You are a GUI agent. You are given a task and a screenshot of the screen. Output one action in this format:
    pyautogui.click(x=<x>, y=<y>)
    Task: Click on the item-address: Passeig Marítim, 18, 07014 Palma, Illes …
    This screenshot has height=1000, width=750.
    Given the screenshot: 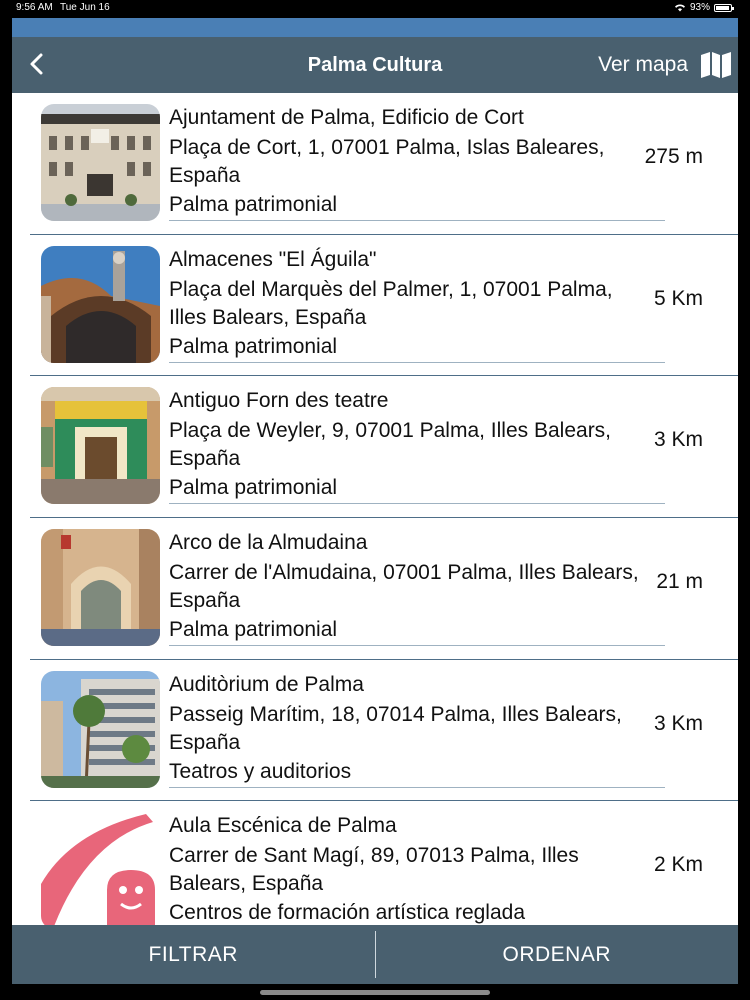 What is the action you would take?
    pyautogui.click(x=395, y=728)
    